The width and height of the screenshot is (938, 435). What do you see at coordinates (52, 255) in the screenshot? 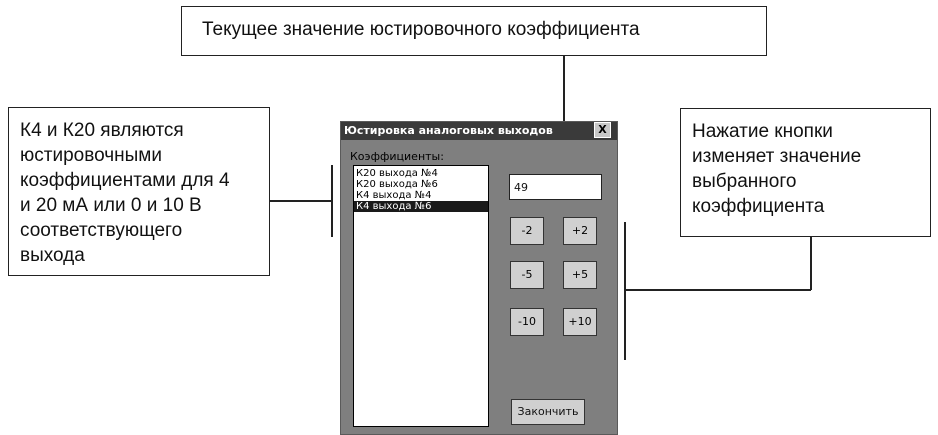
I see `callout-coefficients-line: выхода` at bounding box center [52, 255].